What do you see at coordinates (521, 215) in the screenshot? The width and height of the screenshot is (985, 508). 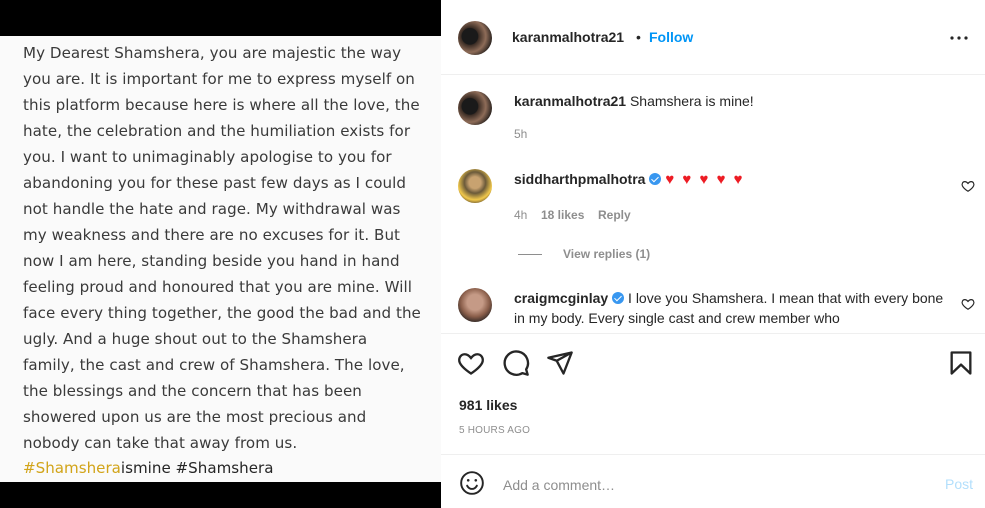 I see `comment-time: 4h` at bounding box center [521, 215].